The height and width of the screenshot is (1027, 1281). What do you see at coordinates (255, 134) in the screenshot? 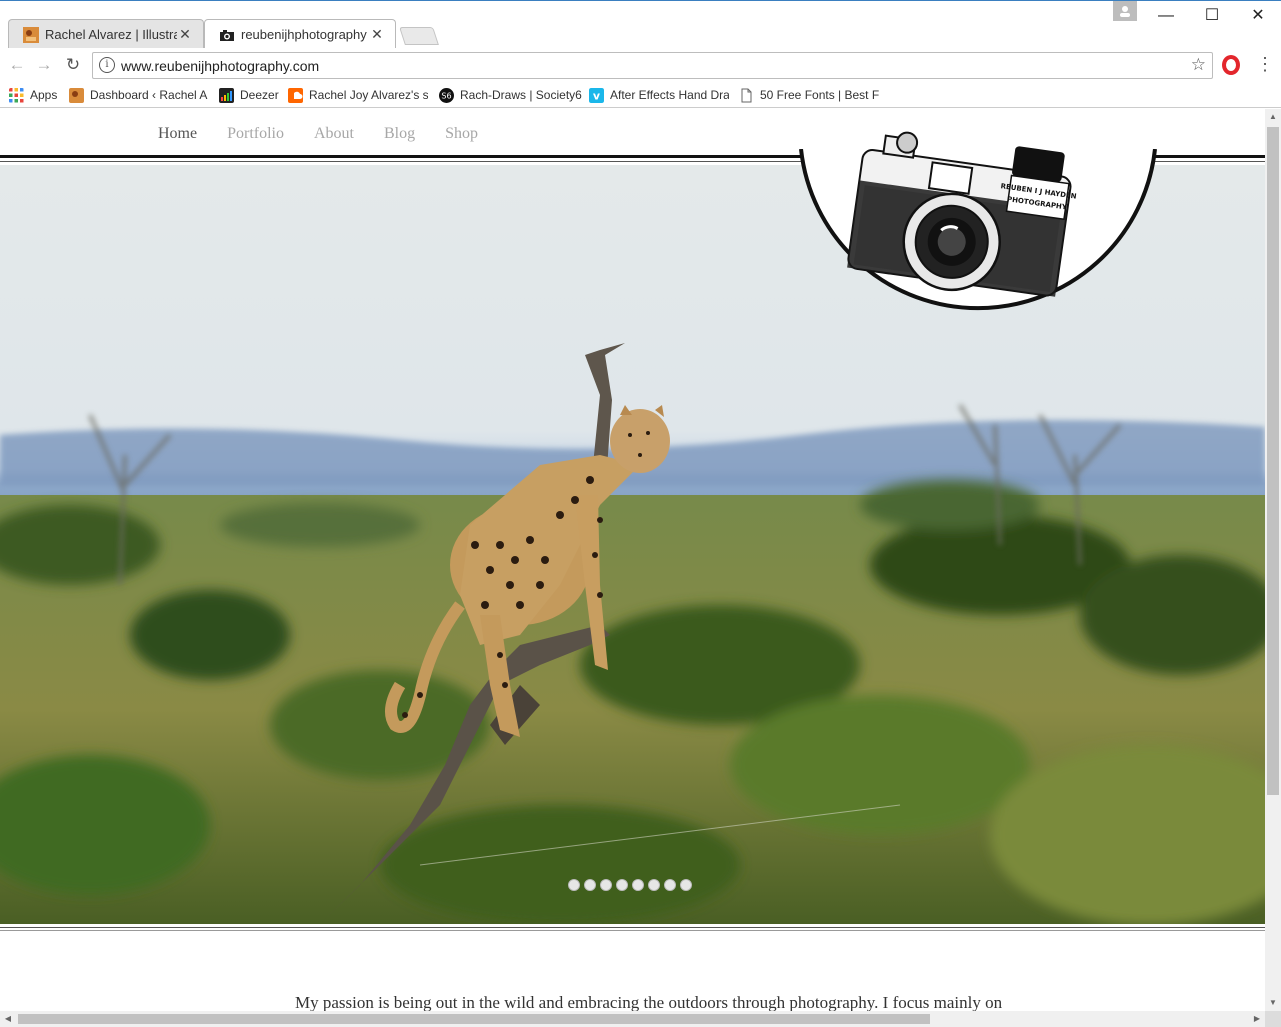
I see `nav-portfolio: Portfolio` at bounding box center [255, 134].